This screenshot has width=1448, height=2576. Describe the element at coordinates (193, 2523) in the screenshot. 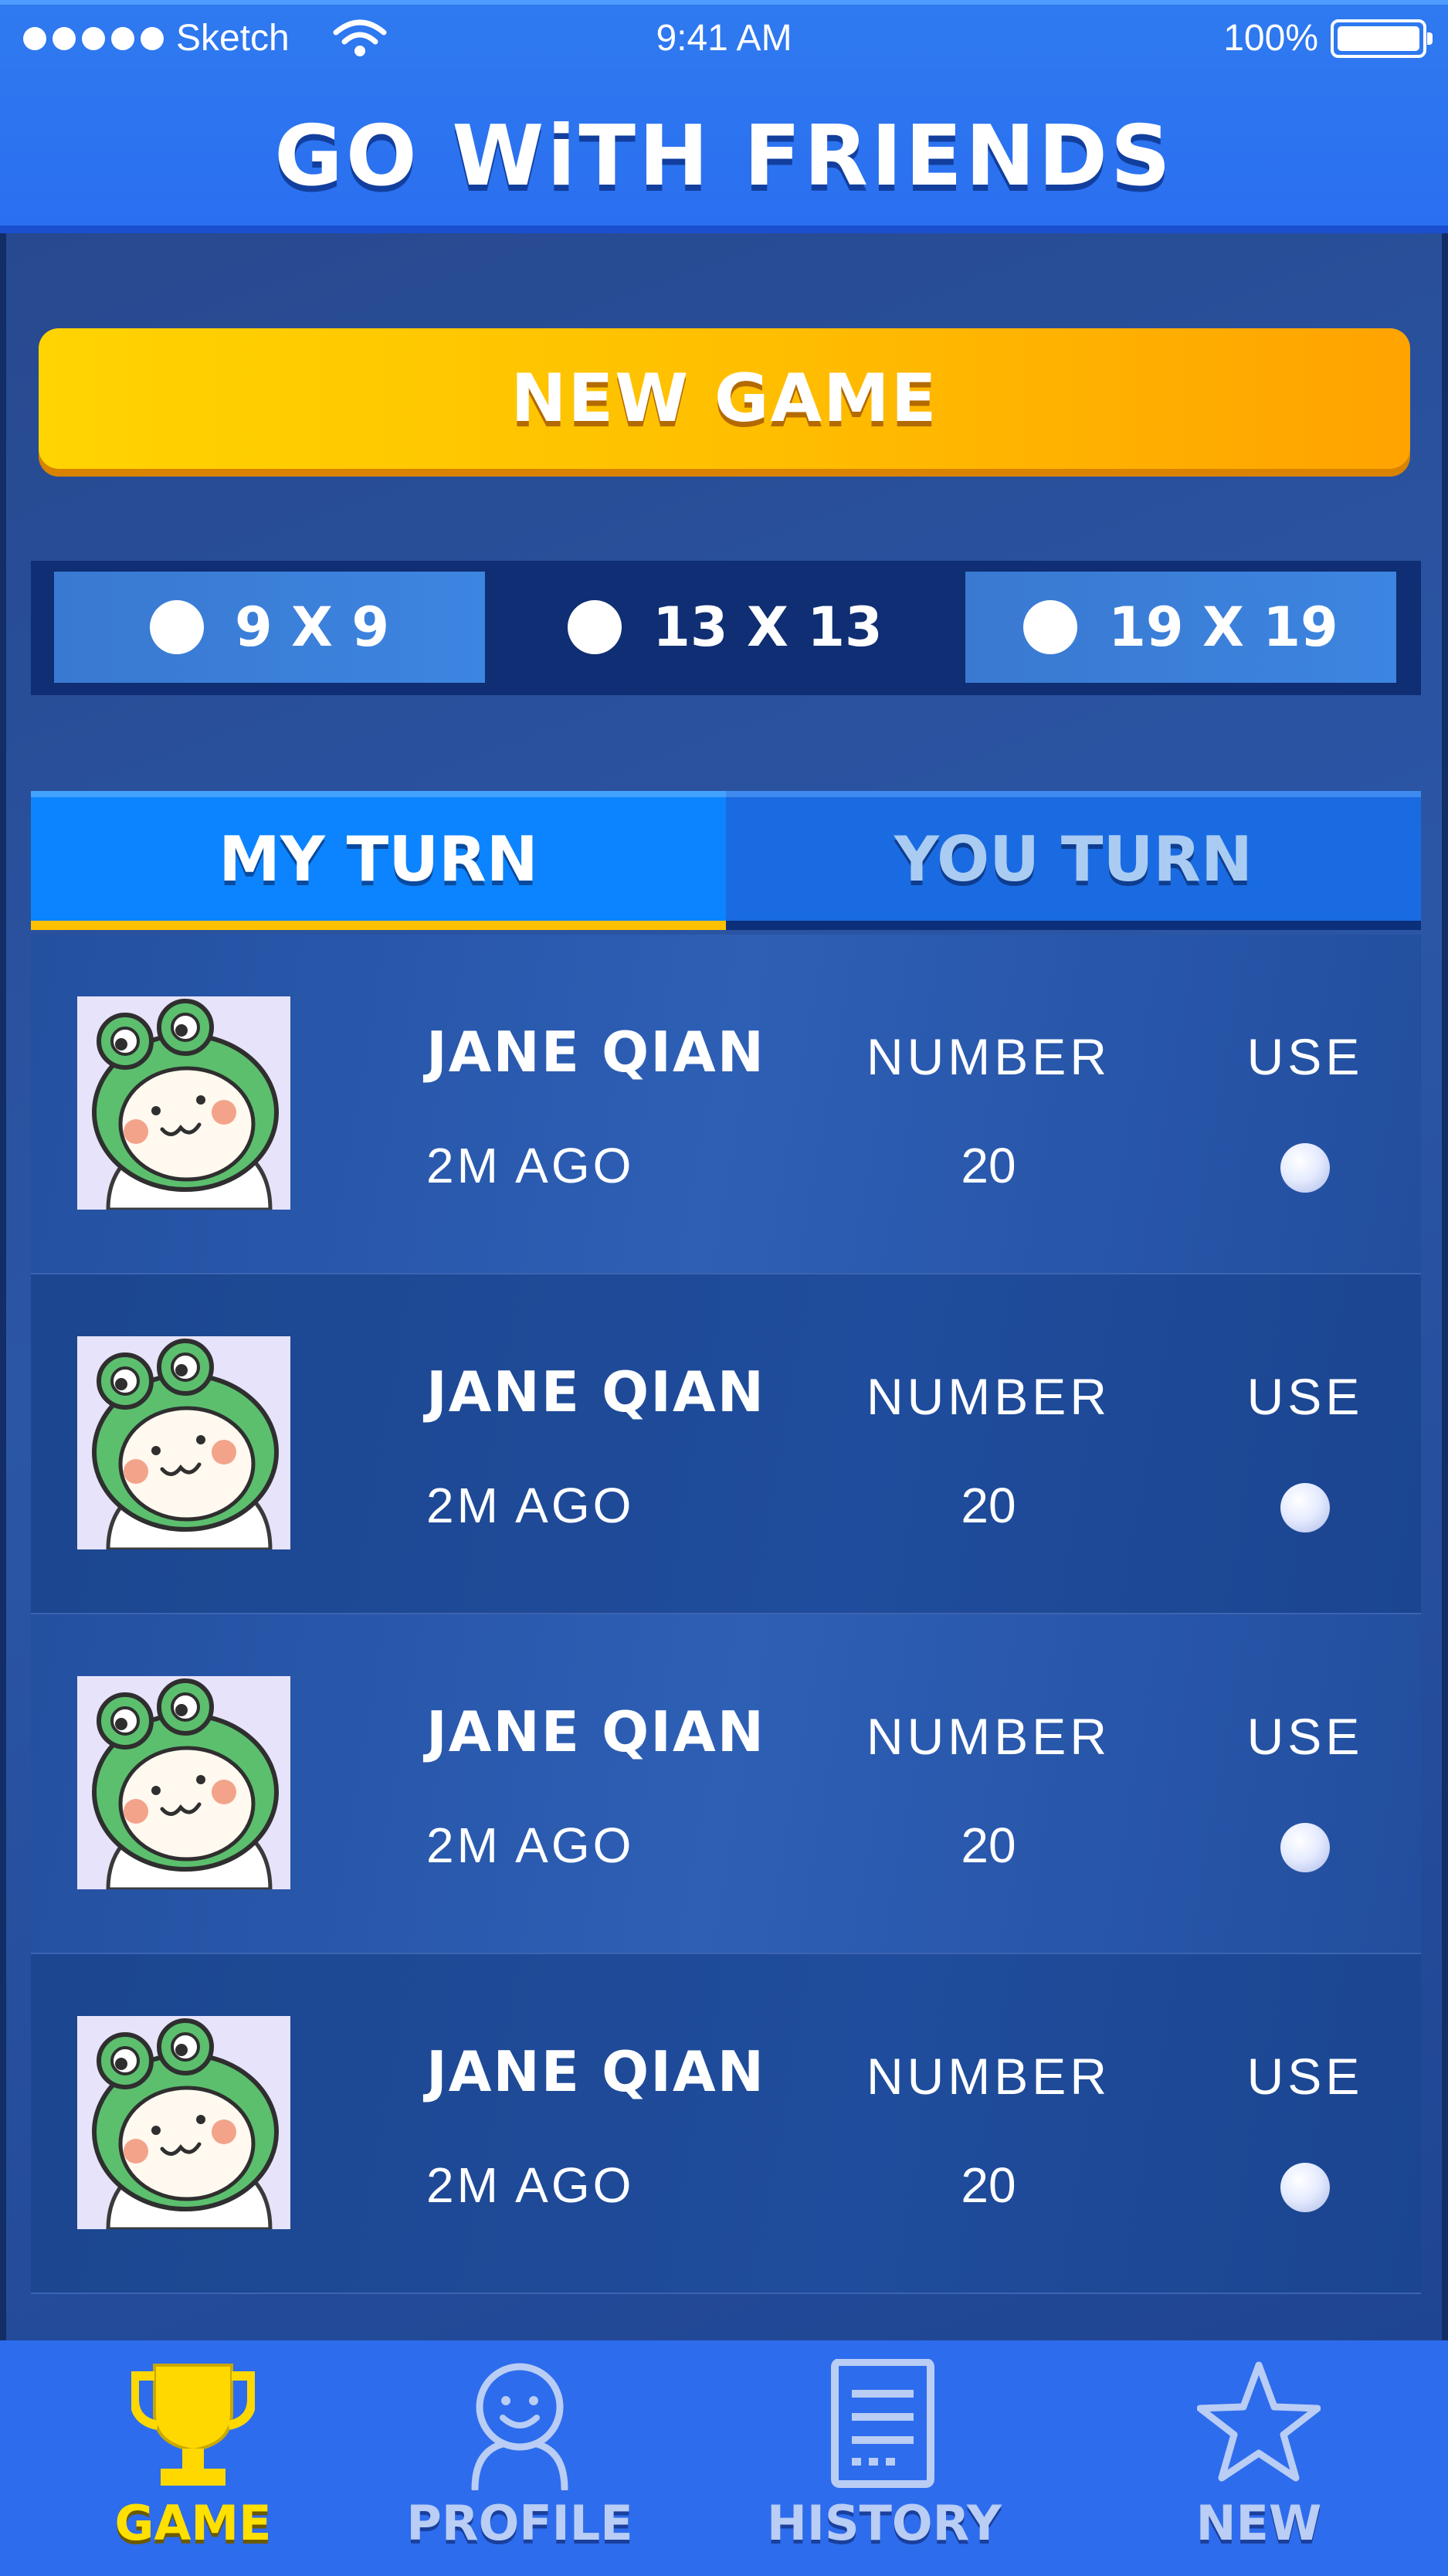

I see `tab-label: GAME` at that location.